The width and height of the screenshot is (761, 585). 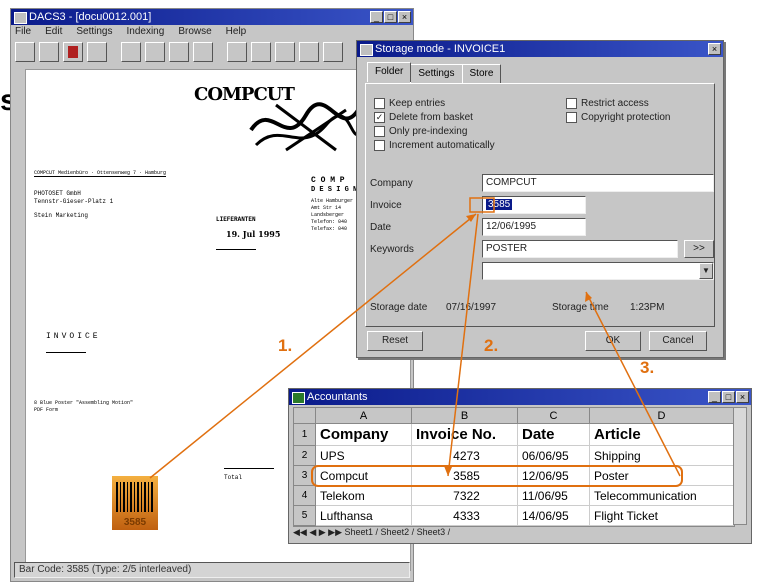 What do you see at coordinates (309, 52) in the screenshot?
I see `store-icon` at bounding box center [309, 52].